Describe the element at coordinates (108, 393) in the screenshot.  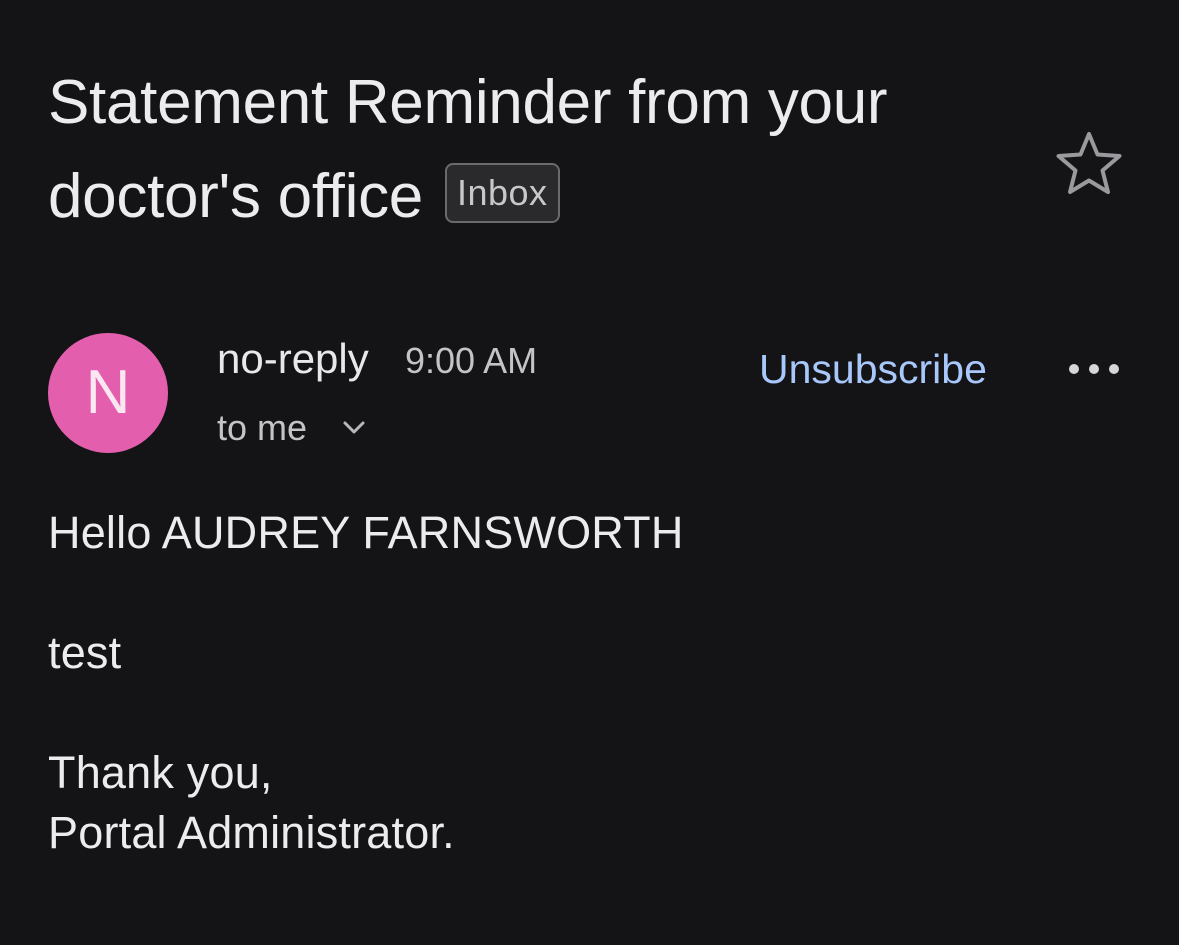
I see `sender-avatar: N` at that location.